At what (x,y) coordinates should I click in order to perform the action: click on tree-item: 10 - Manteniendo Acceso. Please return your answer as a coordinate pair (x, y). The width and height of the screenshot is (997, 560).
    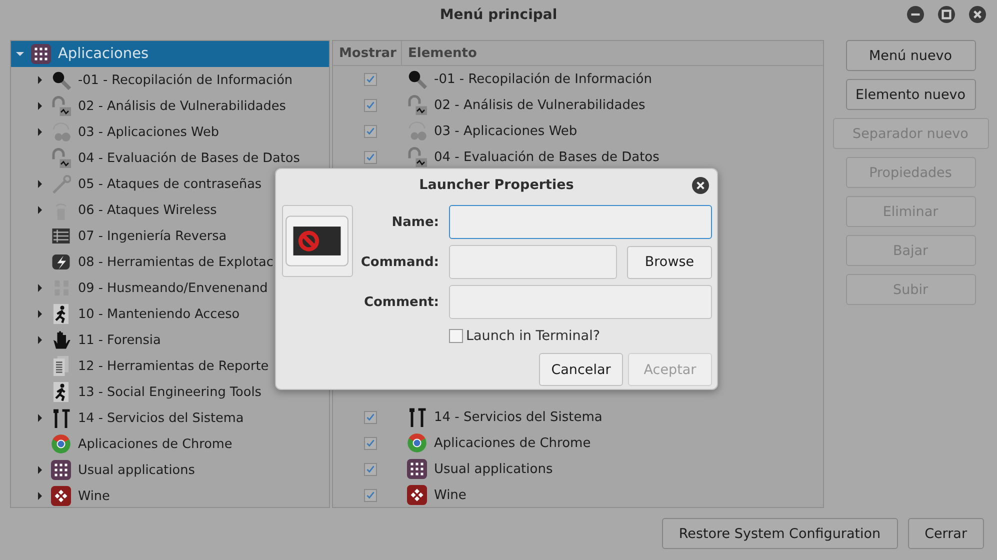
    Looking at the image, I should click on (170, 314).